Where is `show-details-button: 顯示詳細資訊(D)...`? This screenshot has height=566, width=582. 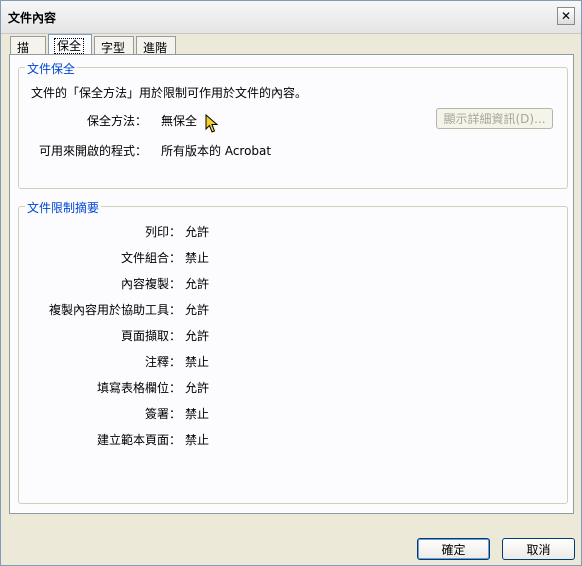
show-details-button: 顯示詳細資訊(D)... is located at coordinates (494, 118).